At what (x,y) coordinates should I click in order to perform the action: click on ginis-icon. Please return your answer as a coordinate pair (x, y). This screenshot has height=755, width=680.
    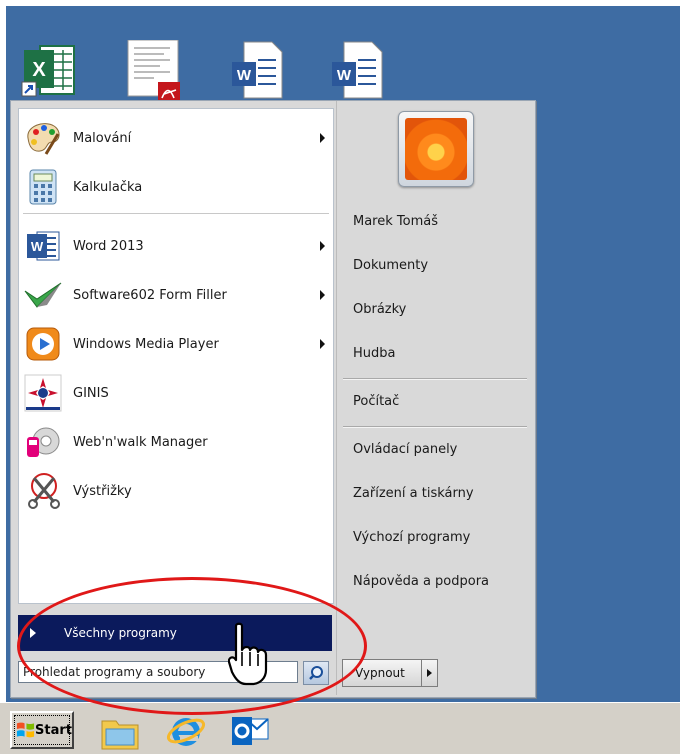
    Looking at the image, I should click on (43, 393).